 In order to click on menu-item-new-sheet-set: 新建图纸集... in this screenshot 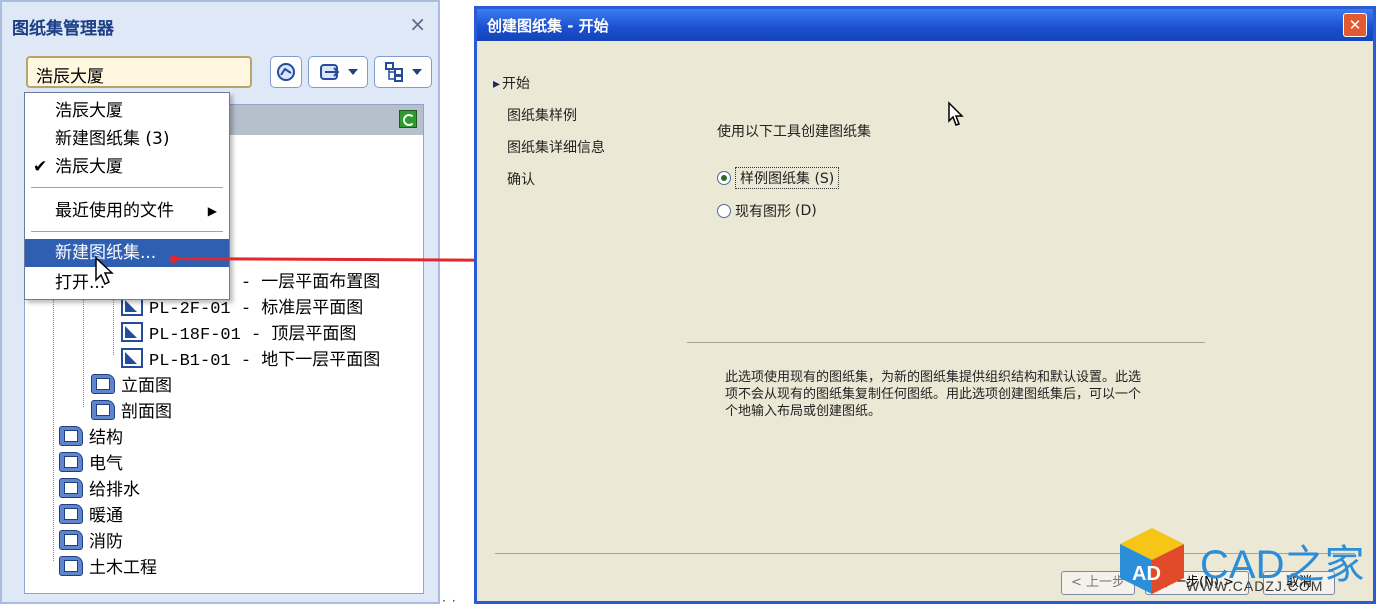, I will do `click(127, 253)`.